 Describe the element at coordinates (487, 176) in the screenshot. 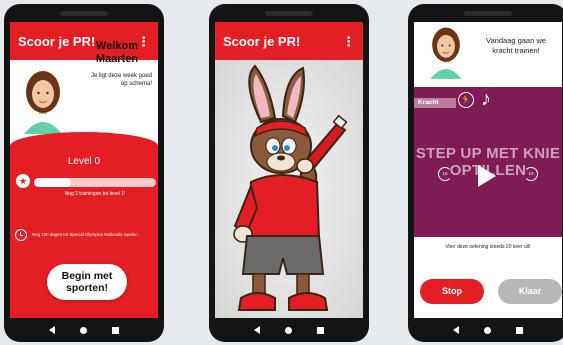

I see `play-icon` at that location.